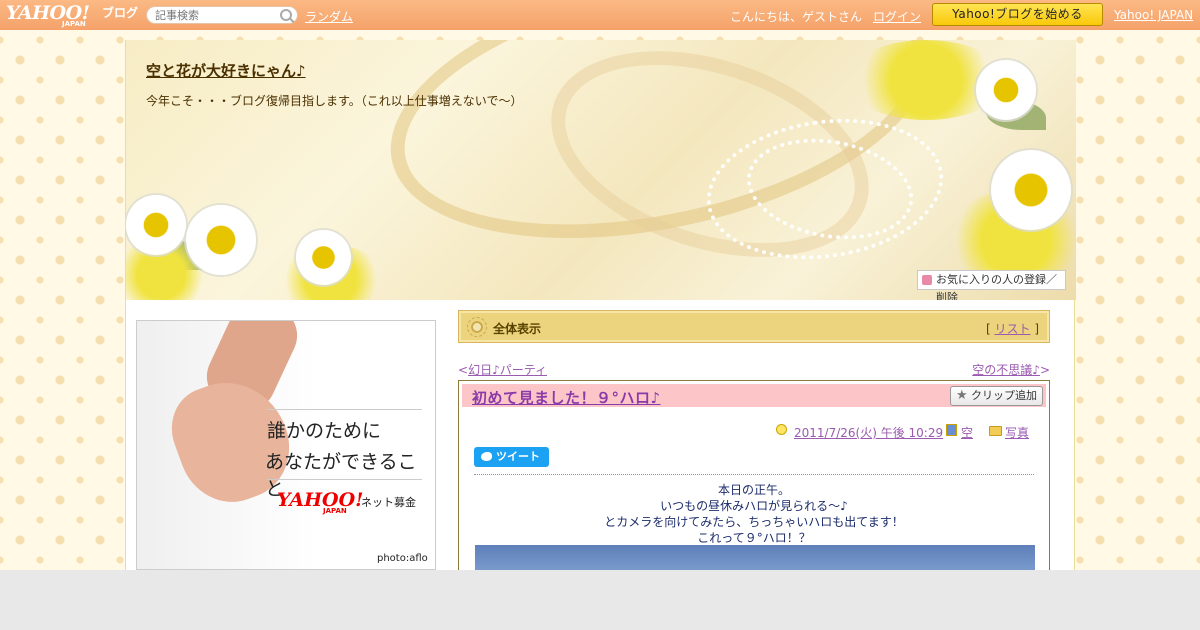 The image size is (1200, 630). I want to click on clock-icon, so click(781, 429).